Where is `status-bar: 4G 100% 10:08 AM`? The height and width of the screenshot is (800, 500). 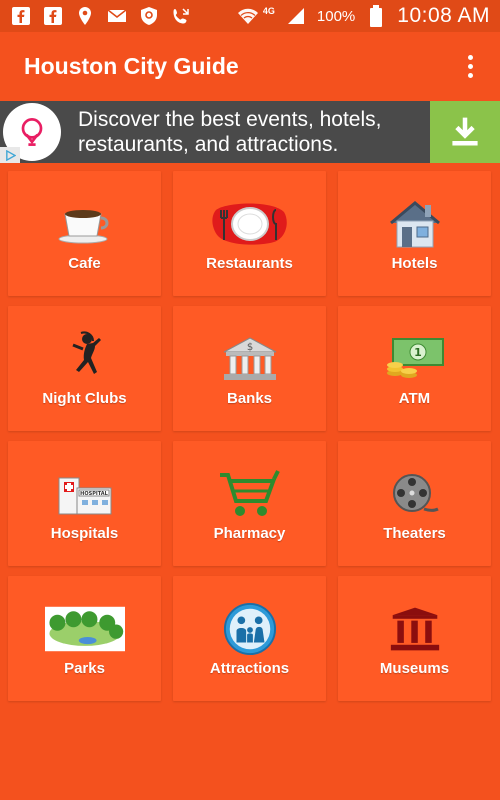 status-bar: 4G 100% 10:08 AM is located at coordinates (250, 16).